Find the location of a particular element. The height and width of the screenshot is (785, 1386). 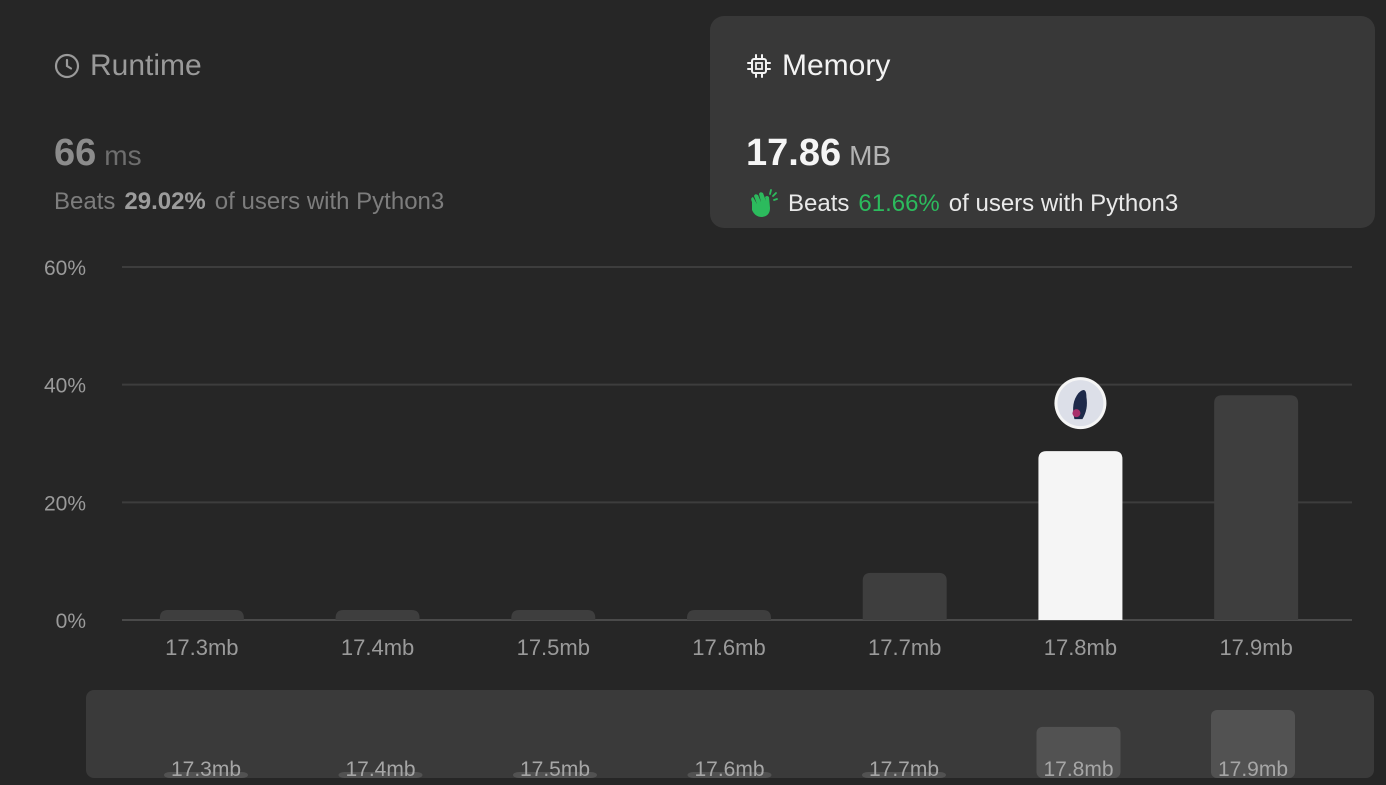

x-tick-label: 17.5mb is located at coordinates (553, 647).